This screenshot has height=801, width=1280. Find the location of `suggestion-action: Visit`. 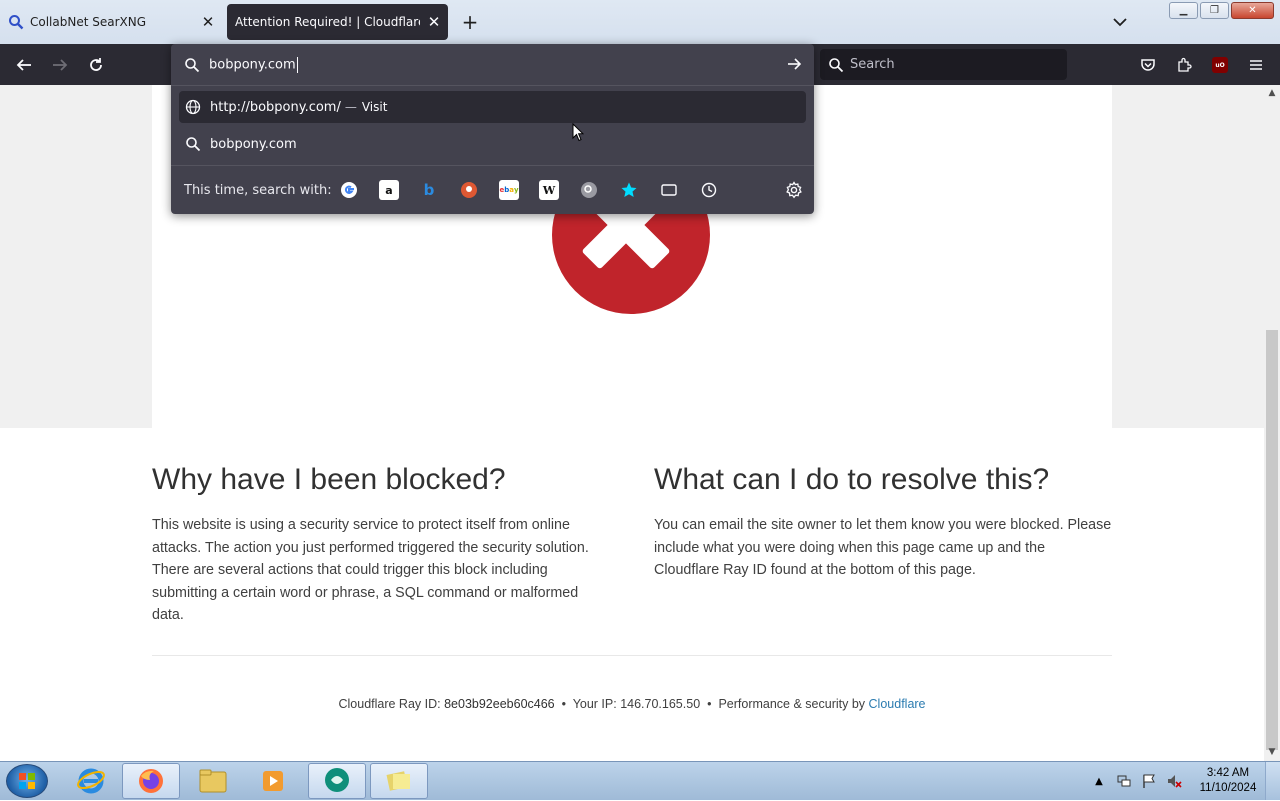

suggestion-action: Visit is located at coordinates (374, 107).